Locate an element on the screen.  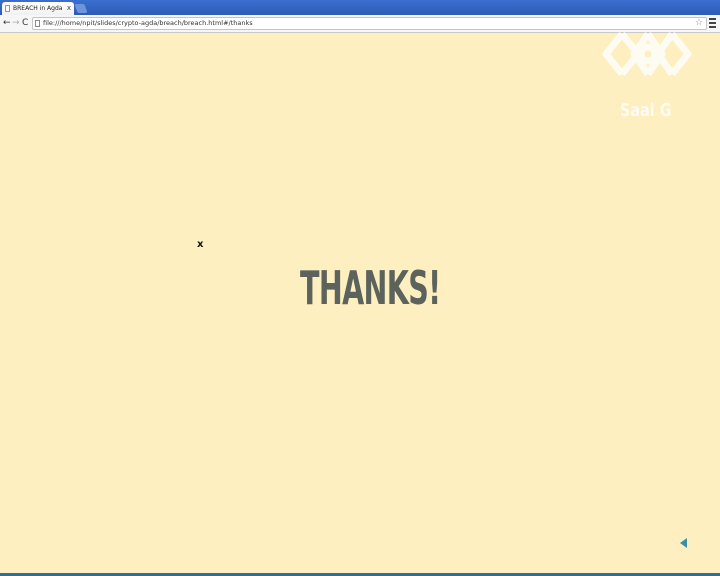
watermark-logo: Saal G is located at coordinates (647, 78).